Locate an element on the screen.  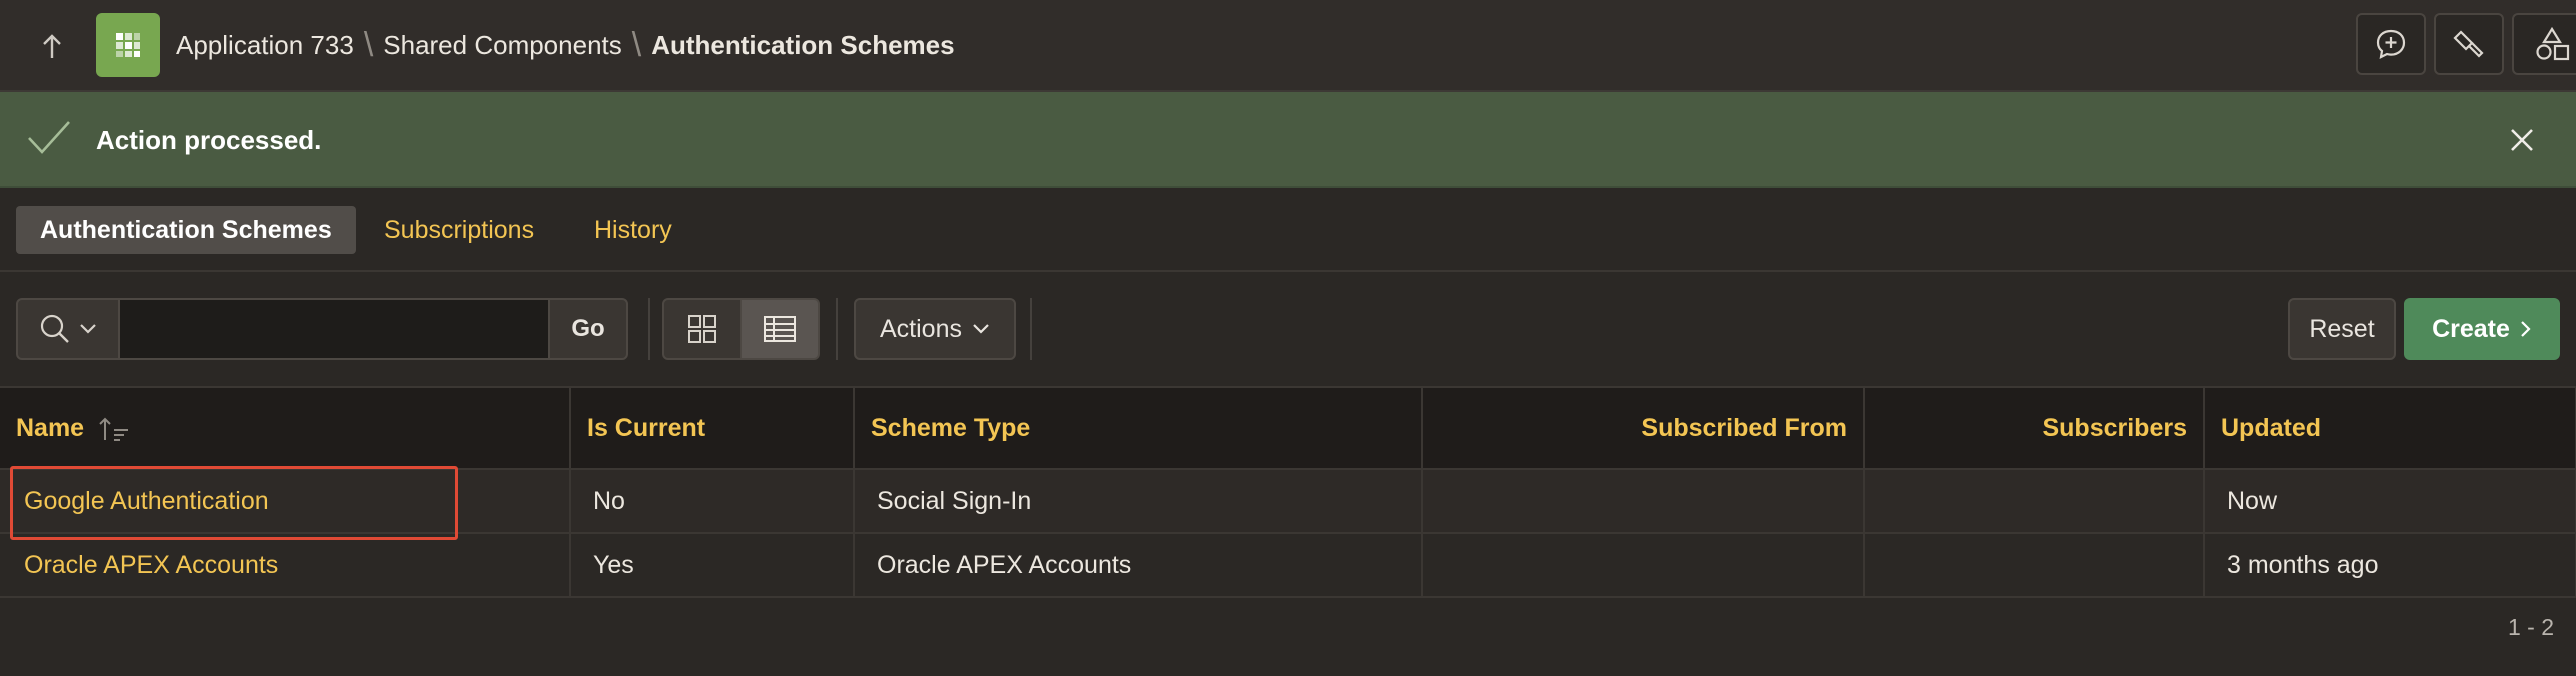
reset-button: Reset is located at coordinates (2342, 329).